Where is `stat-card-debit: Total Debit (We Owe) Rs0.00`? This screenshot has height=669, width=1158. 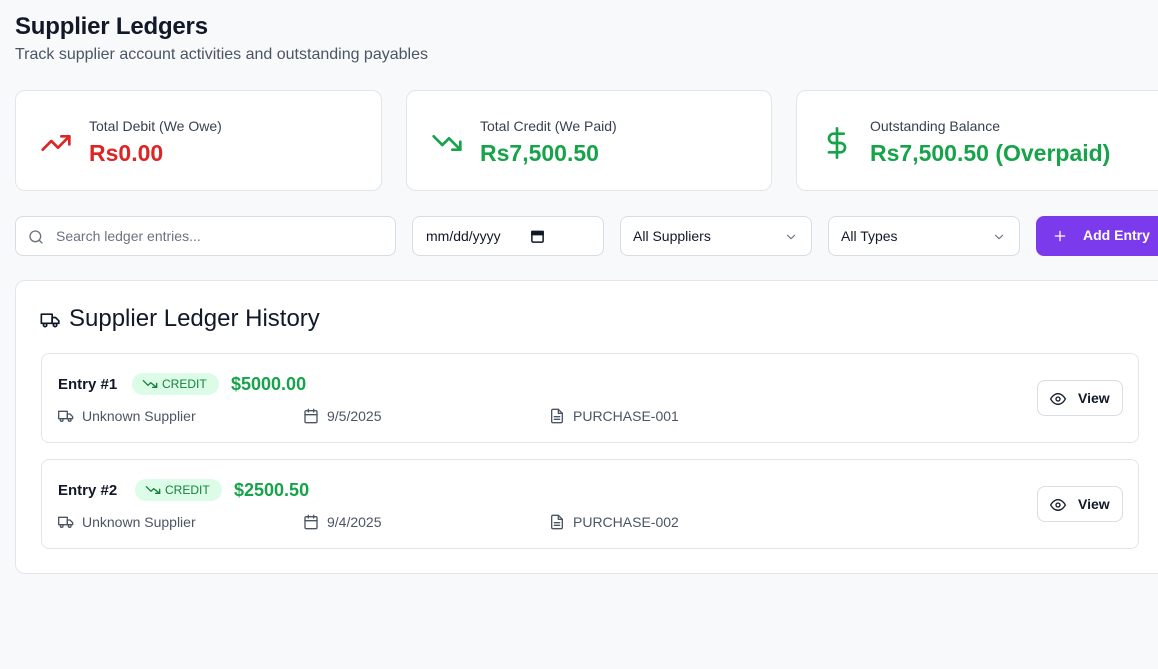 stat-card-debit: Total Debit (We Owe) Rs0.00 is located at coordinates (198, 140).